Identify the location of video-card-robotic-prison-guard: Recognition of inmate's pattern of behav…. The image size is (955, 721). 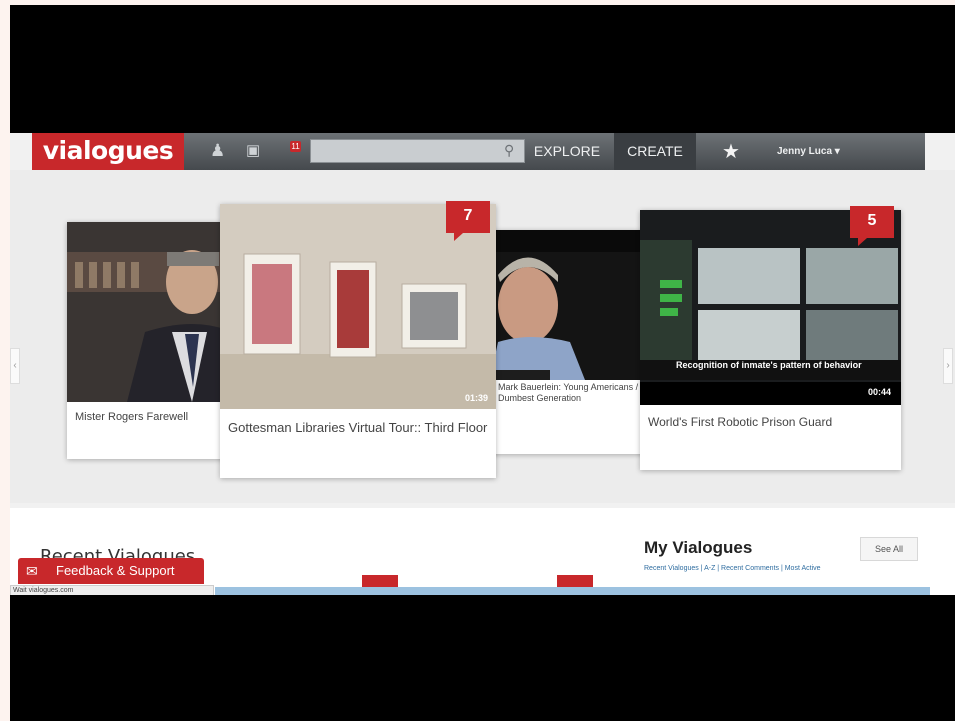
(770, 338).